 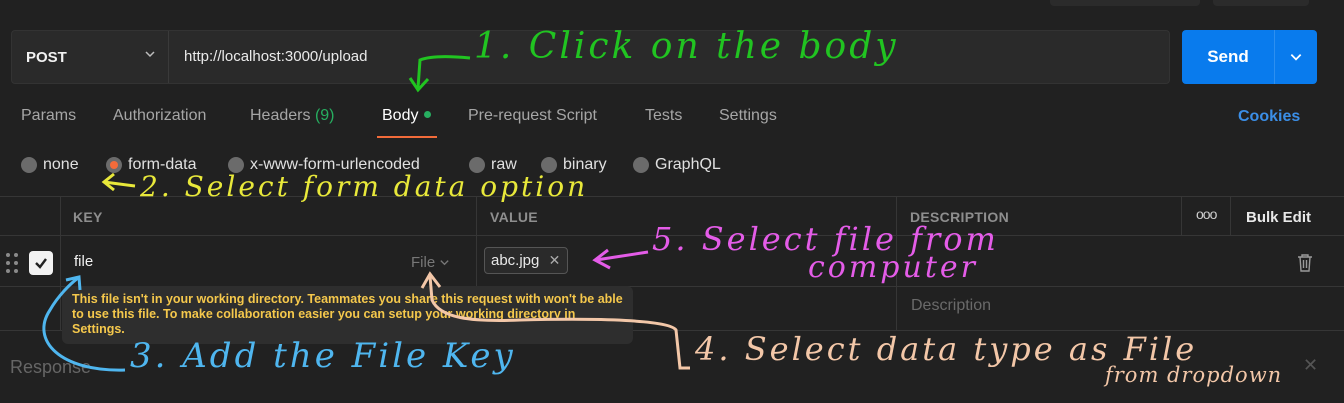 I want to click on radio-label: GraphQL, so click(x=688, y=164).